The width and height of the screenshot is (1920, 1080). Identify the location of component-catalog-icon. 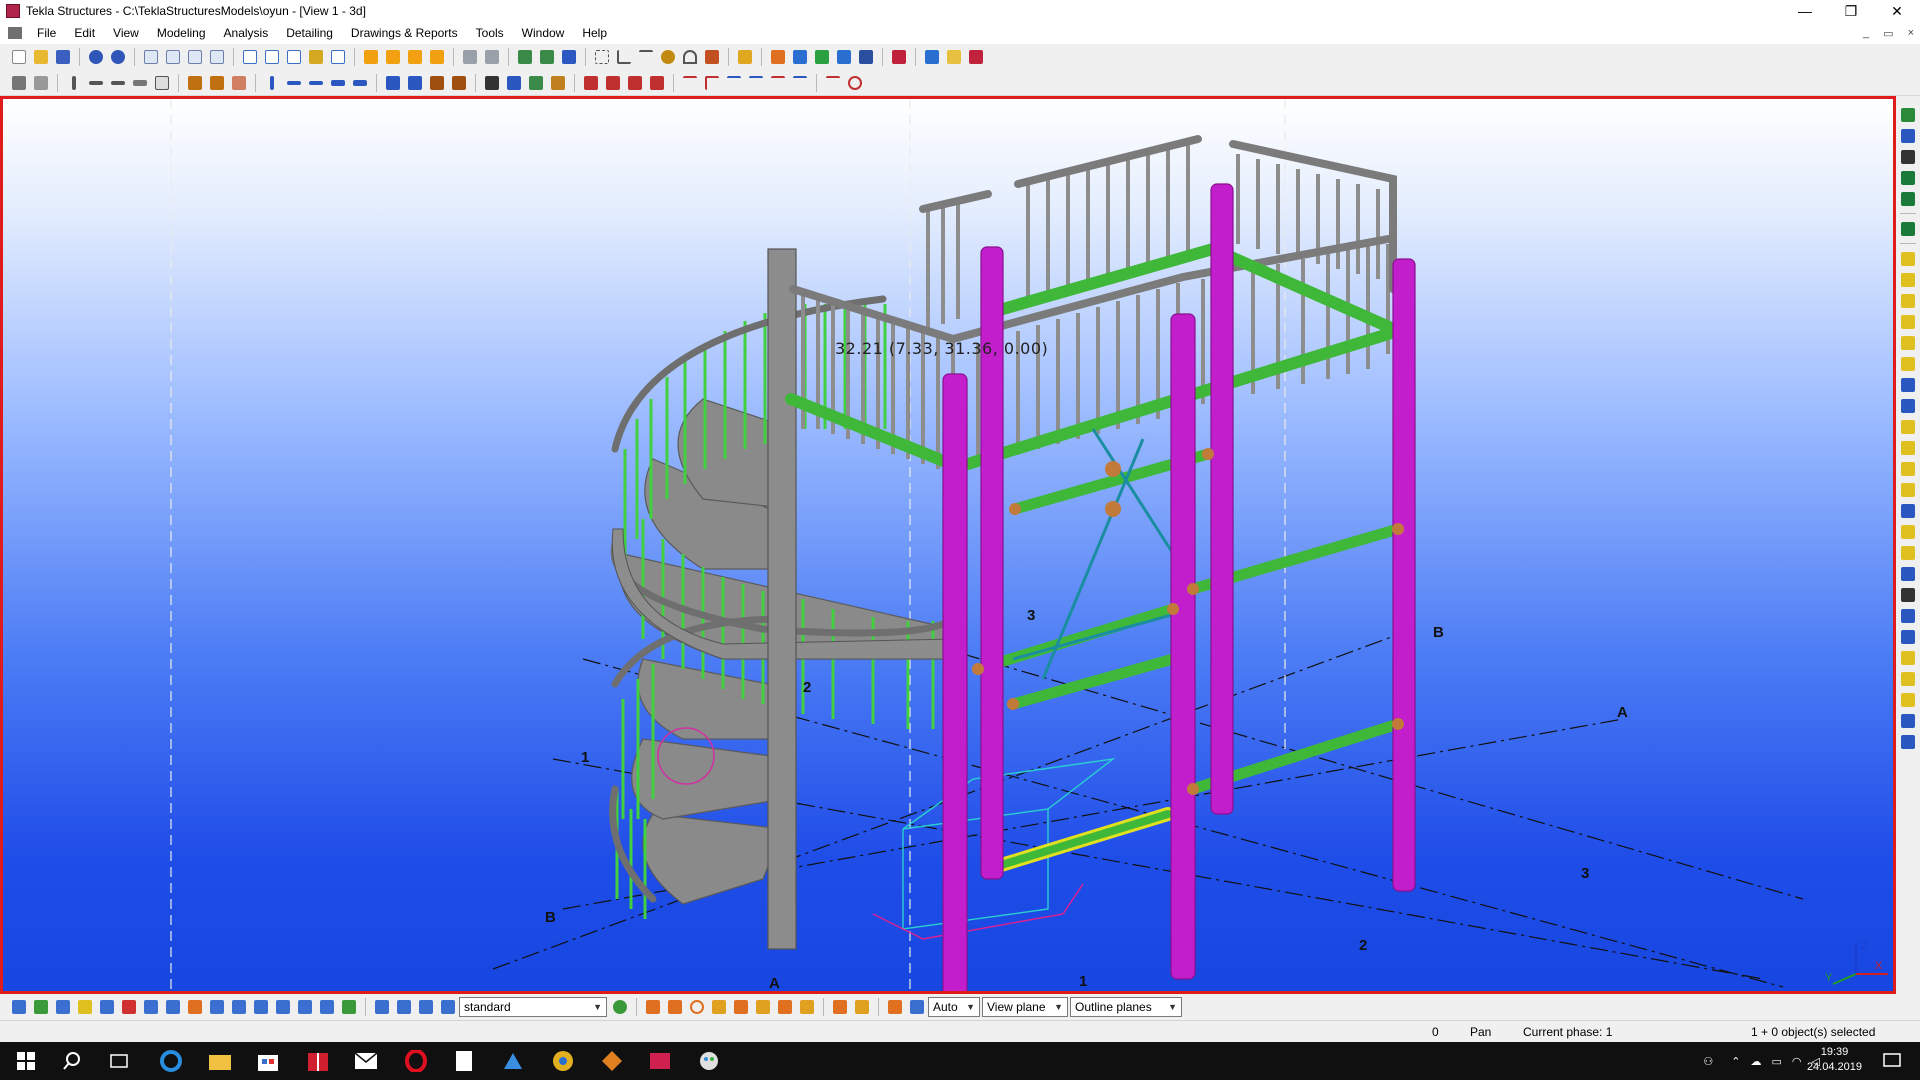
(800, 57).